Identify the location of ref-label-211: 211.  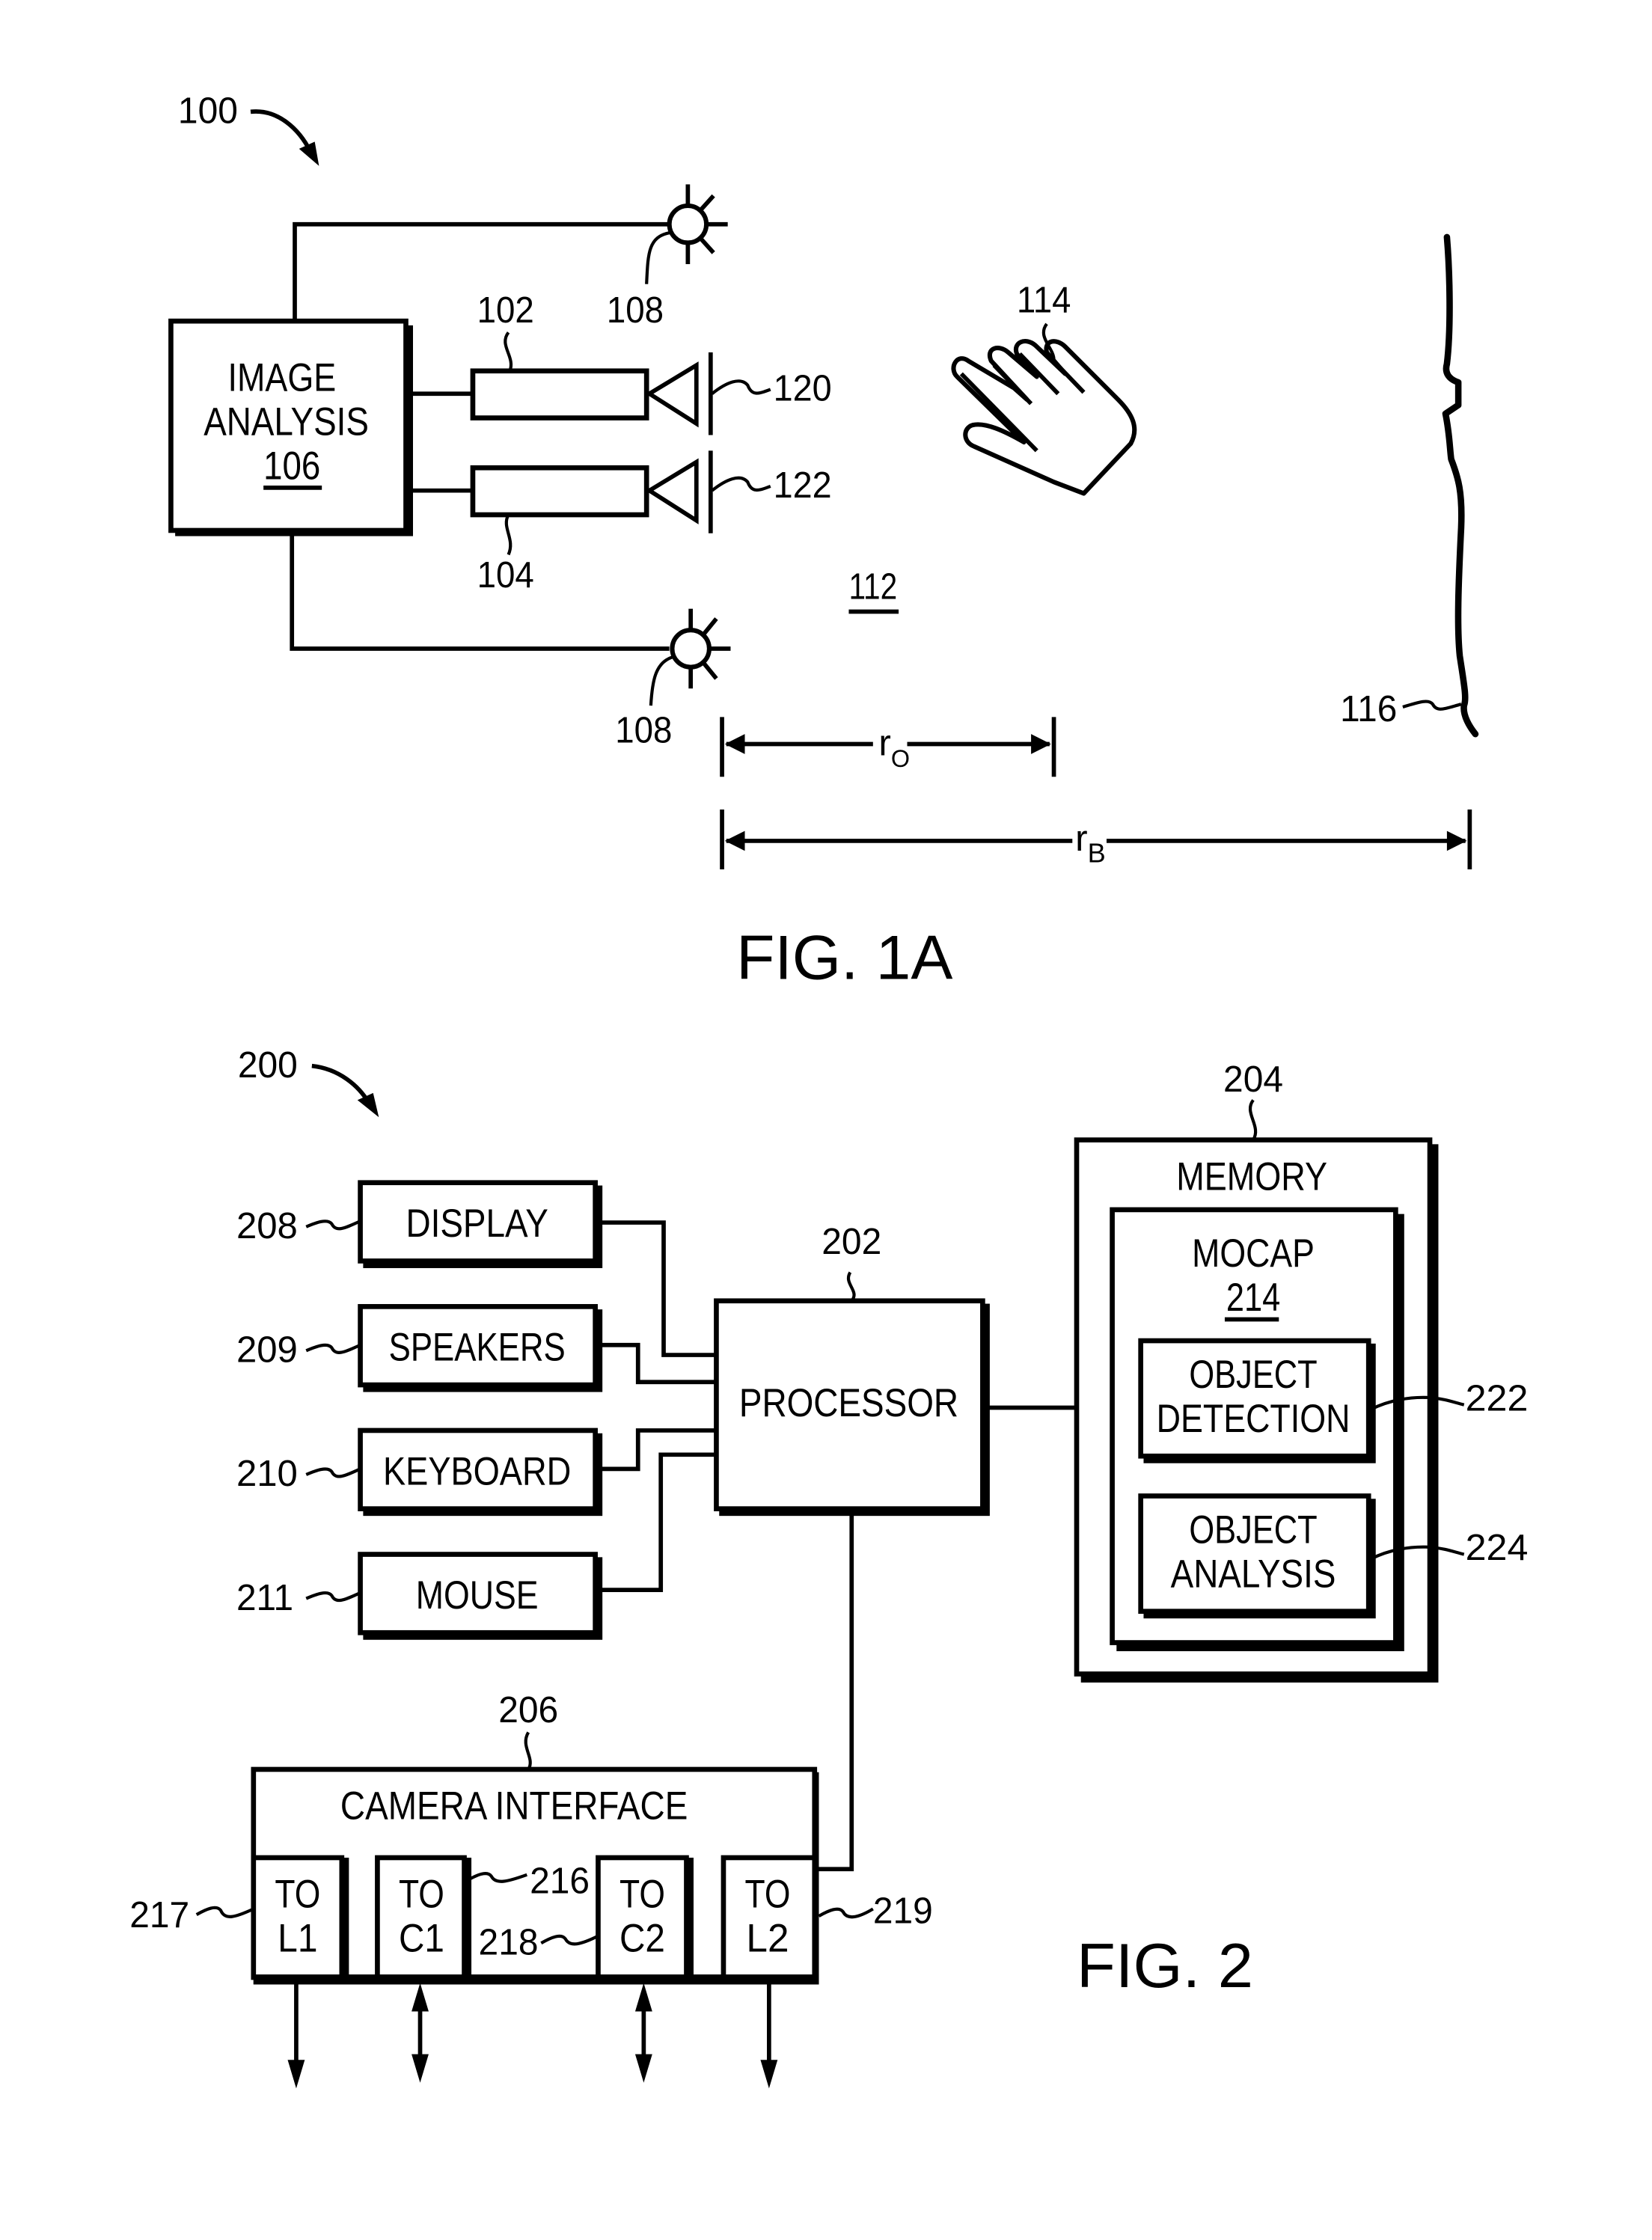
(264, 1597).